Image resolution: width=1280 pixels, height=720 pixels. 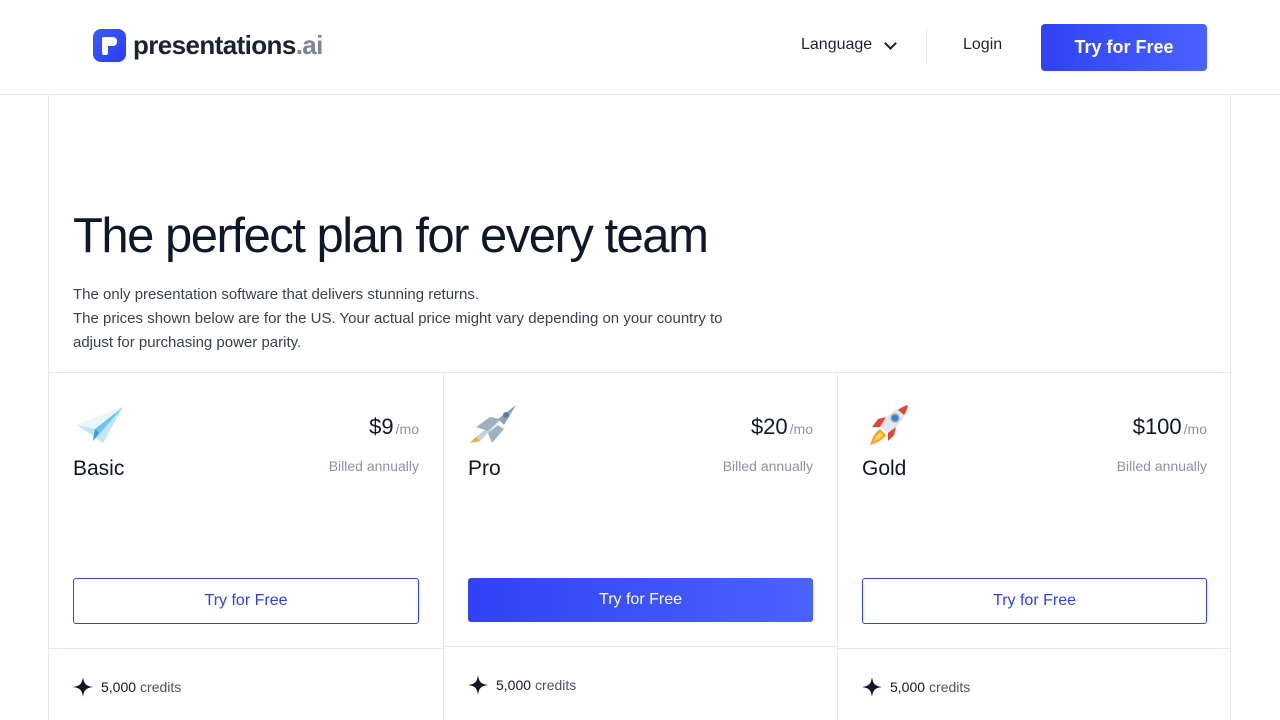 I want to click on plan-price: $100/mo, so click(x=1170, y=427).